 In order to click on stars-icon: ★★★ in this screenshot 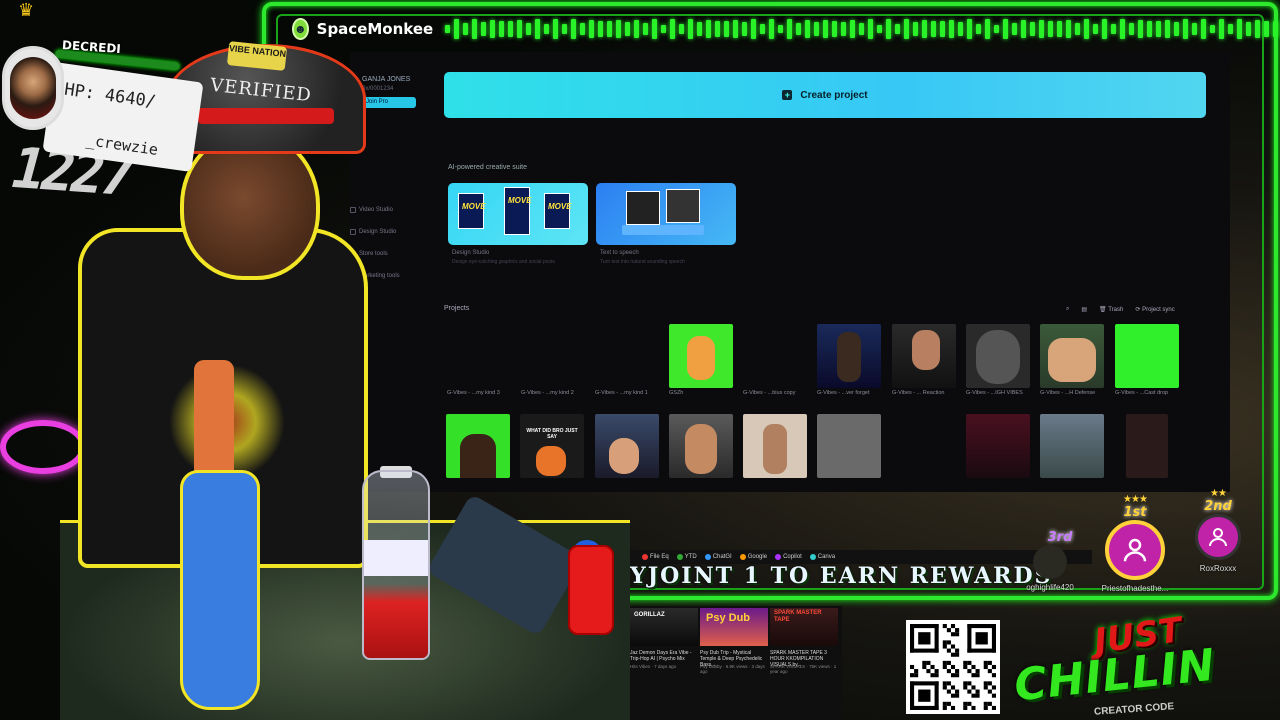, I will do `click(1135, 499)`.